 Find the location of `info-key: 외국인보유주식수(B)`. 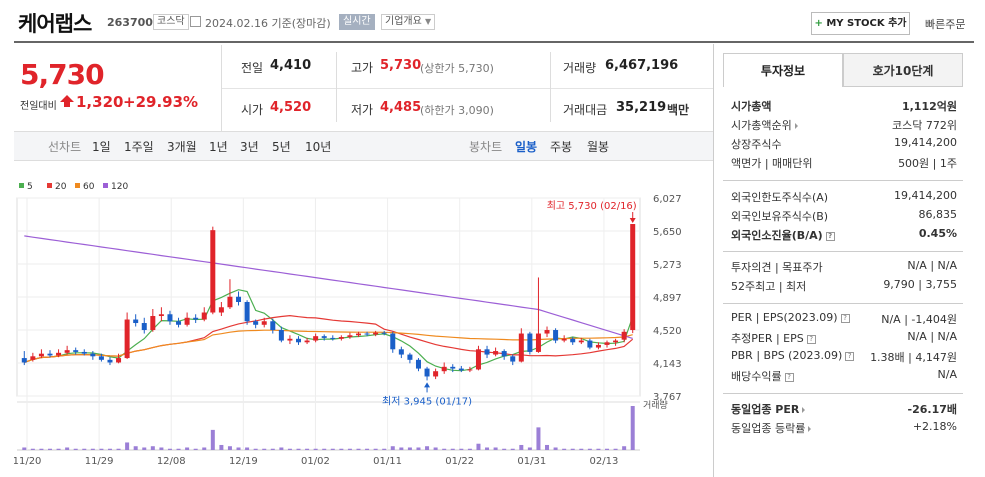

info-key: 외국인보유주식수(B) is located at coordinates (780, 216).